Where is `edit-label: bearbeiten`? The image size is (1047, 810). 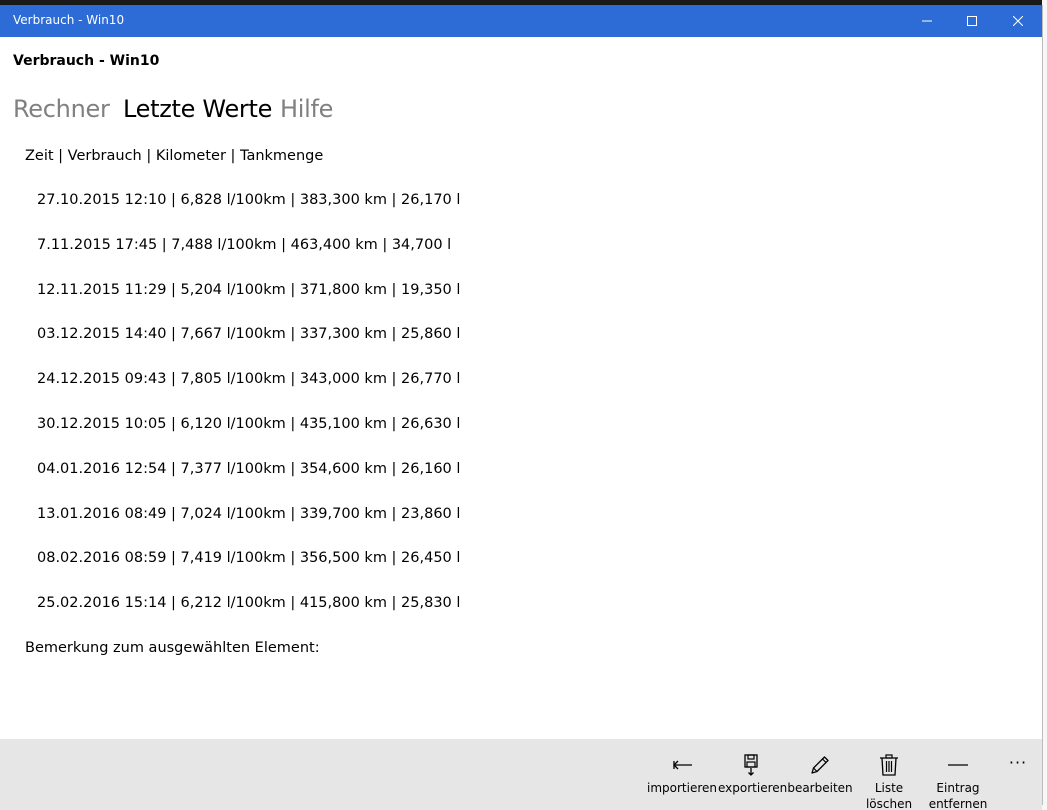 edit-label: bearbeiten is located at coordinates (820, 788).